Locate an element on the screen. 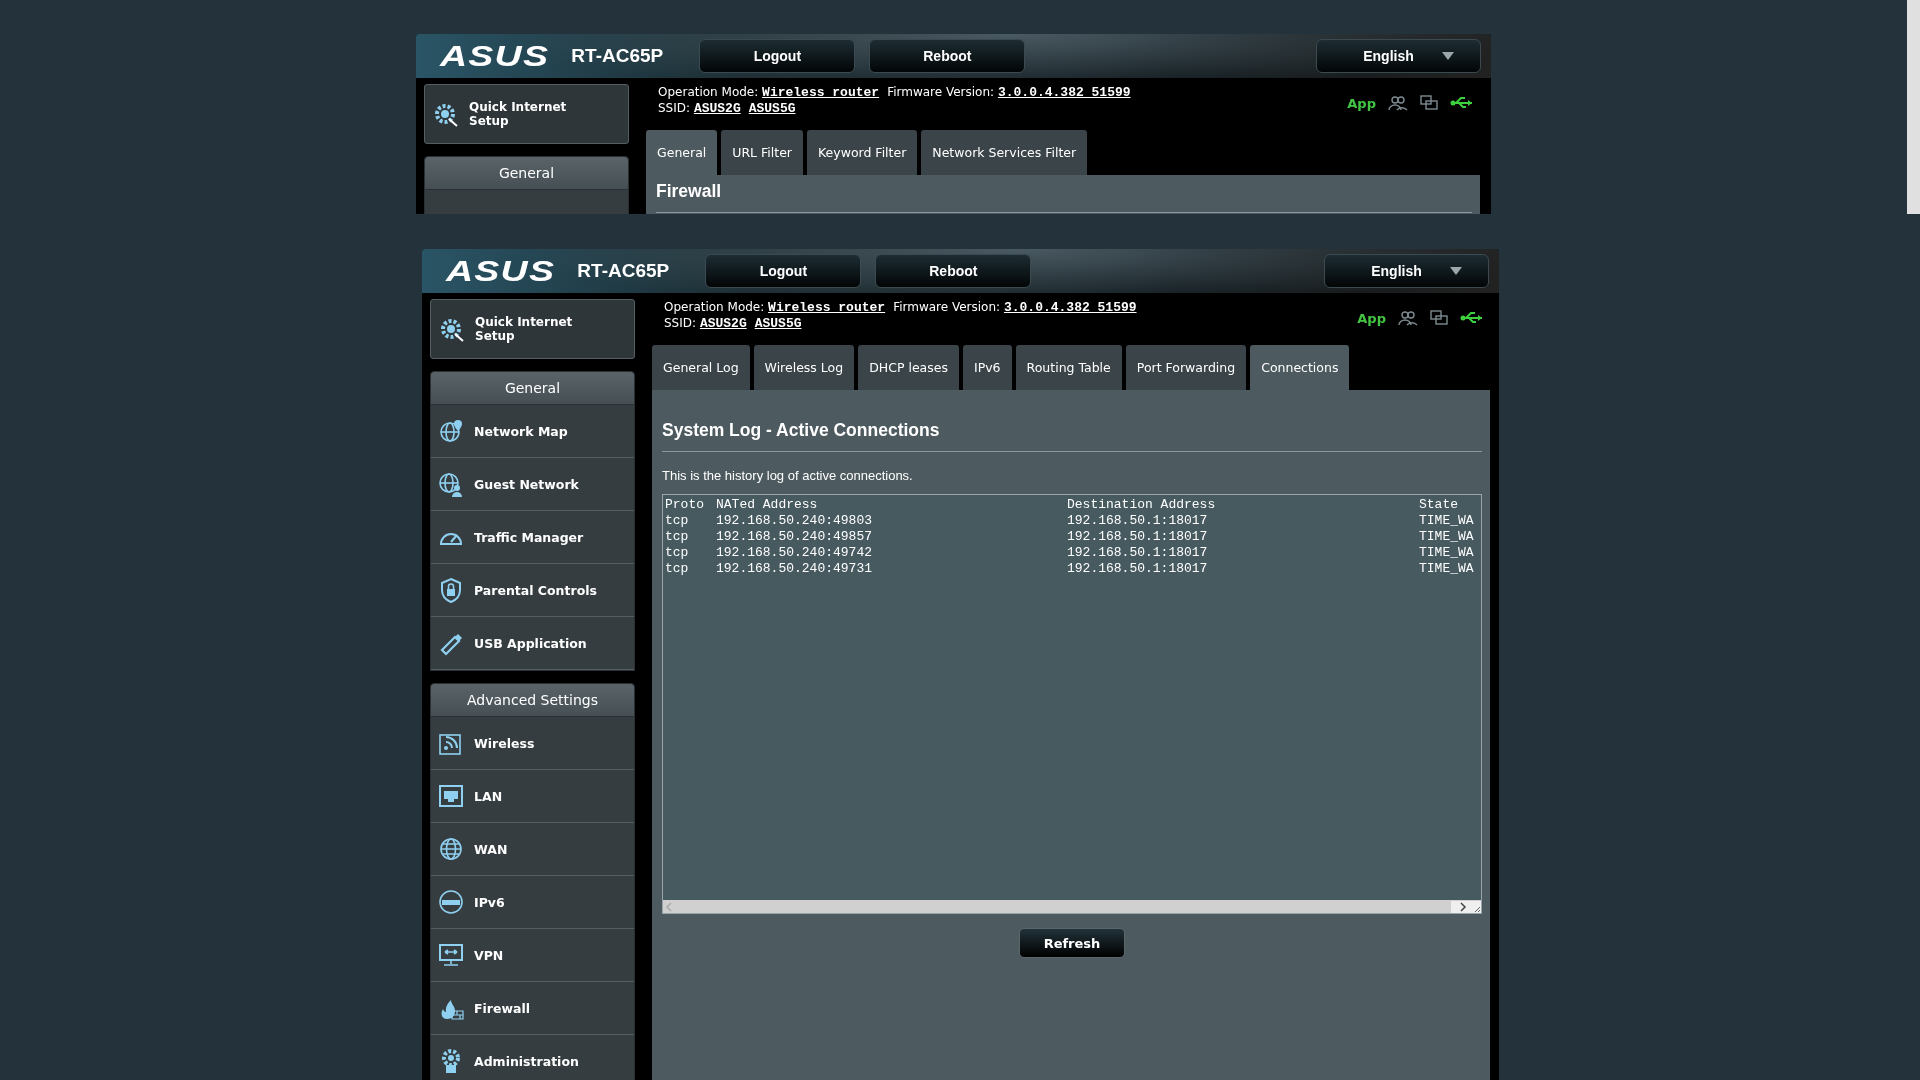 The image size is (1920, 1080). refresh-button: Refresh is located at coordinates (1072, 943).